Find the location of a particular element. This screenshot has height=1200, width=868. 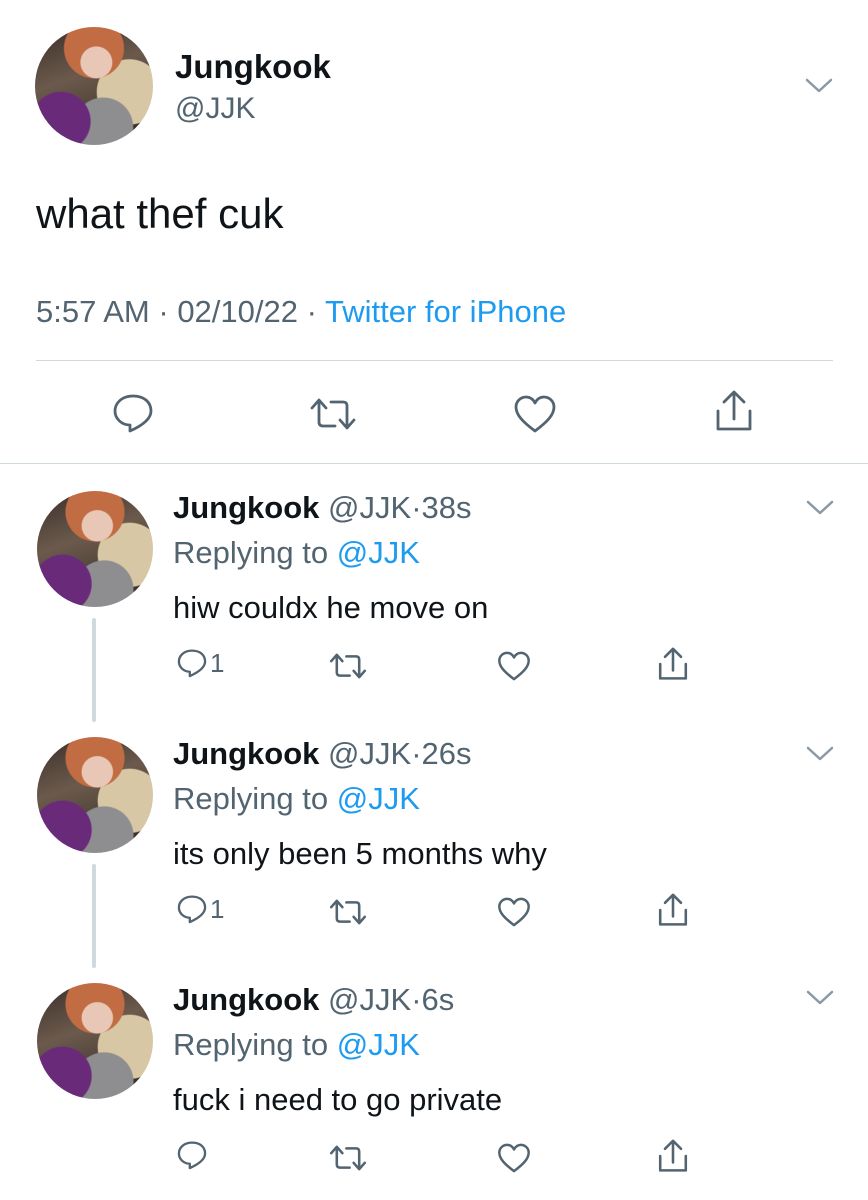

author-name: Jungkook is located at coordinates (253, 67).